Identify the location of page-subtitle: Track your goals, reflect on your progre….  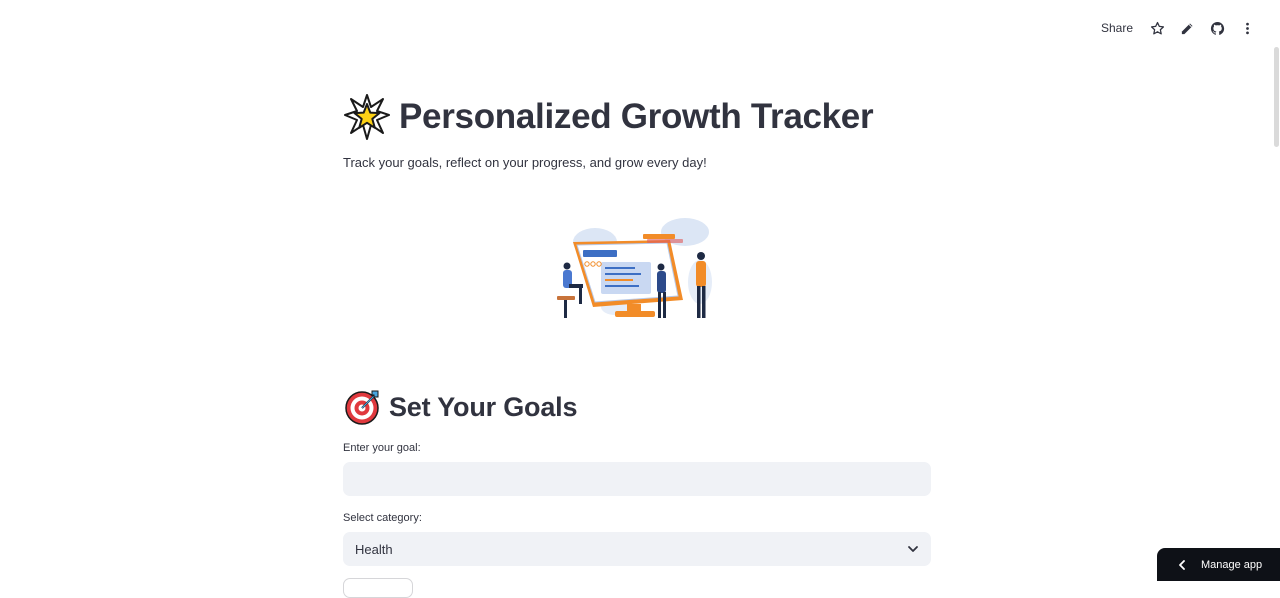
(525, 162).